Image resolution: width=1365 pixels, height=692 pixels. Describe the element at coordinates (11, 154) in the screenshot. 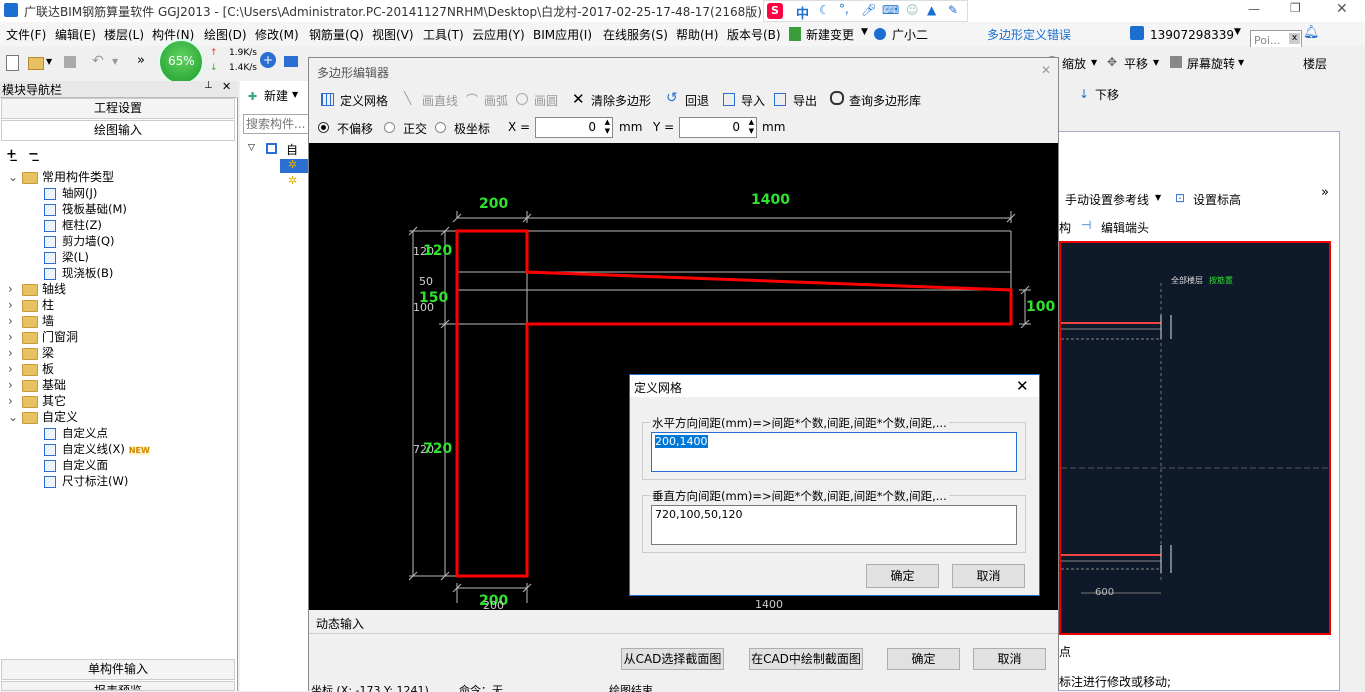

I see `expand-all-icon: +̲` at that location.